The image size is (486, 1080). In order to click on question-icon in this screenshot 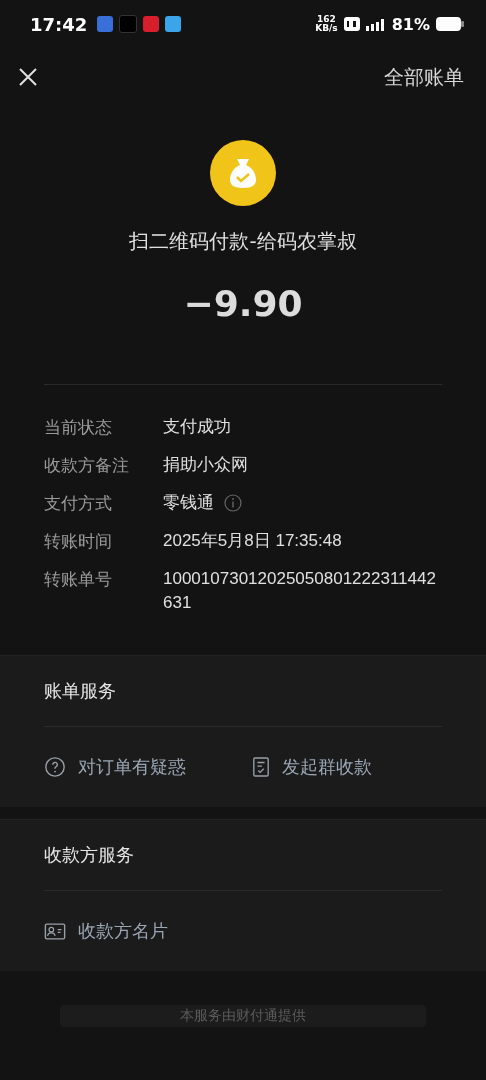, I will do `click(55, 767)`.